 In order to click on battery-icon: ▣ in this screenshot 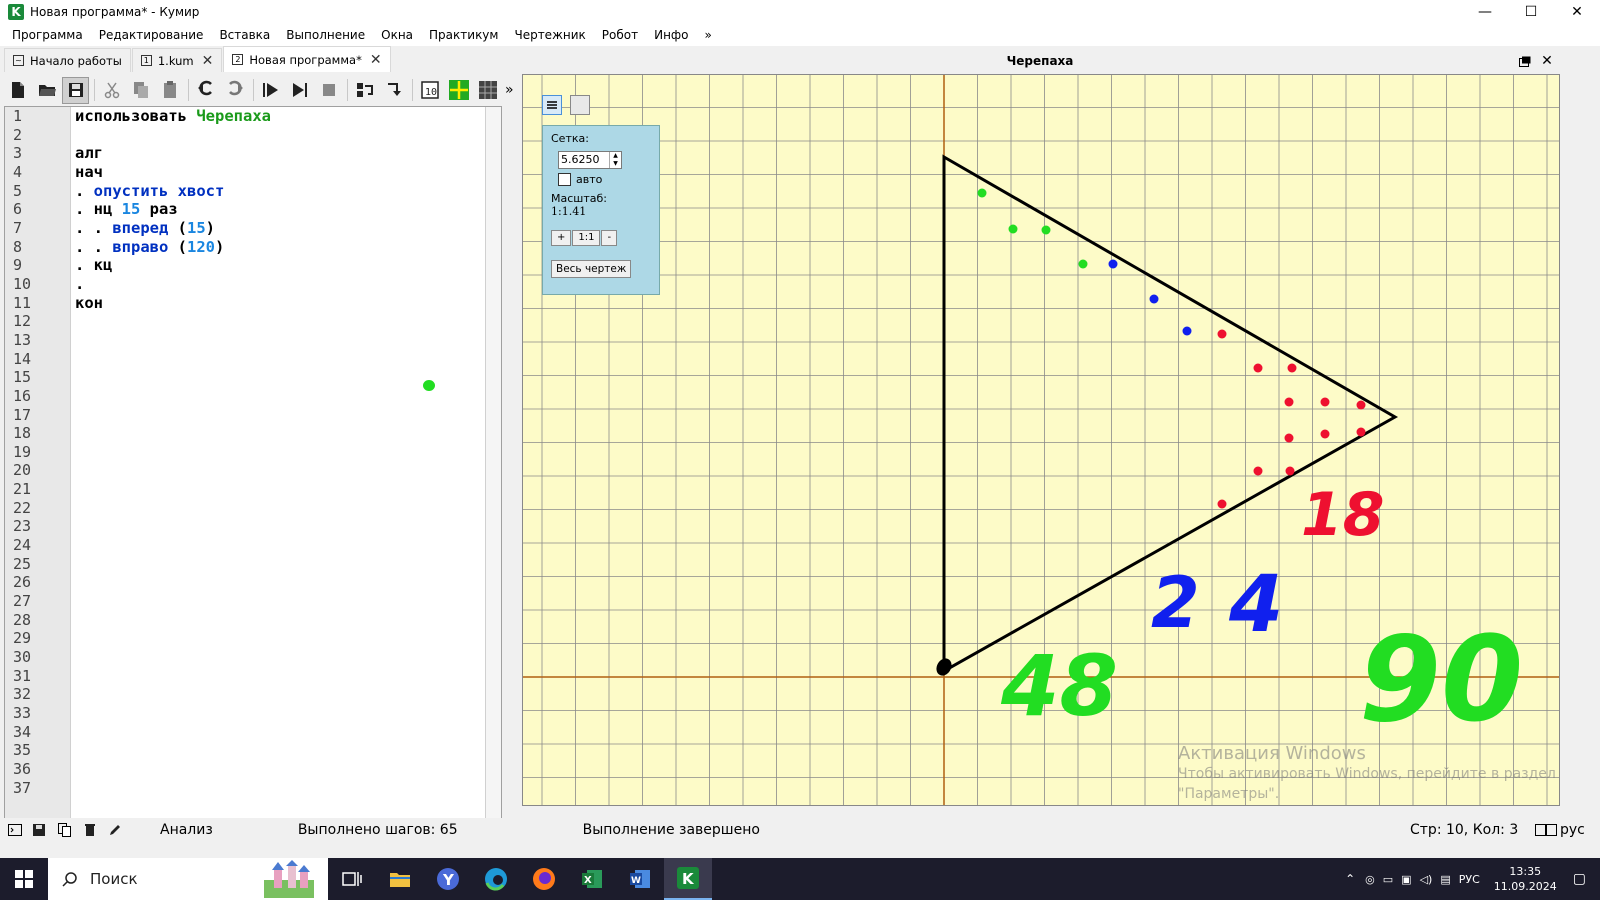, I will do `click(1406, 879)`.